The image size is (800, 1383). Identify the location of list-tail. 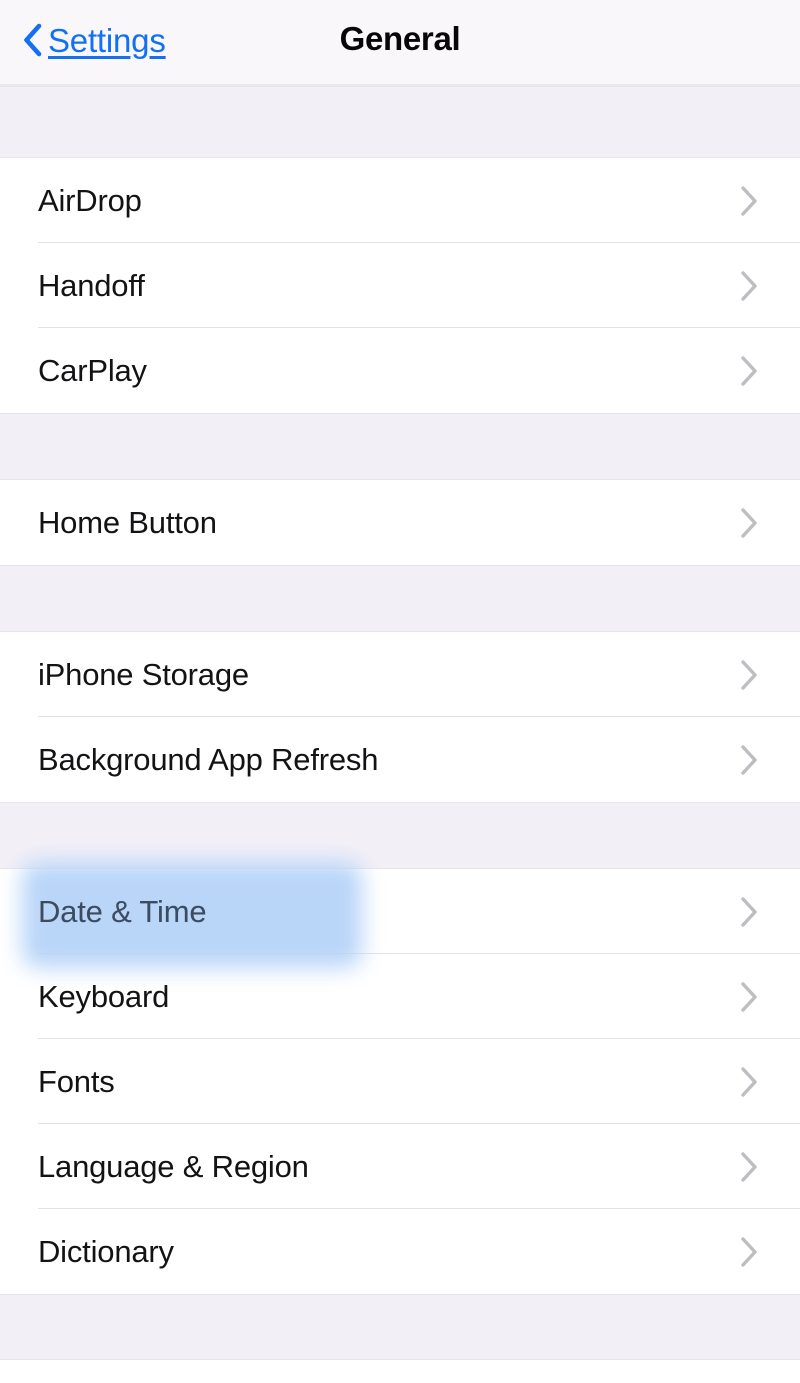
(400, 1370).